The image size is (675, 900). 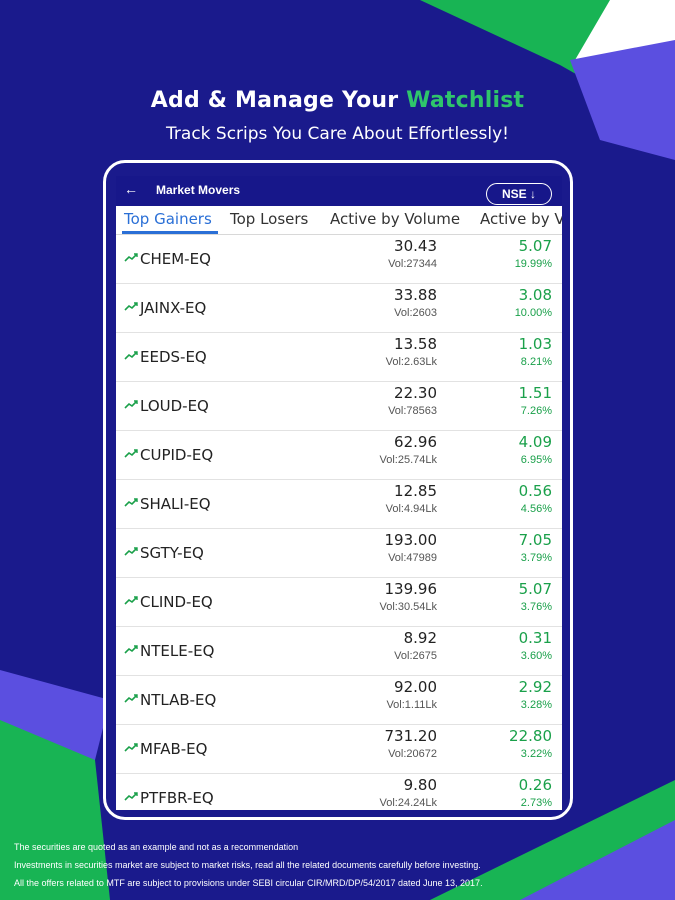 What do you see at coordinates (535, 344) in the screenshot?
I see `change: 1.03` at bounding box center [535, 344].